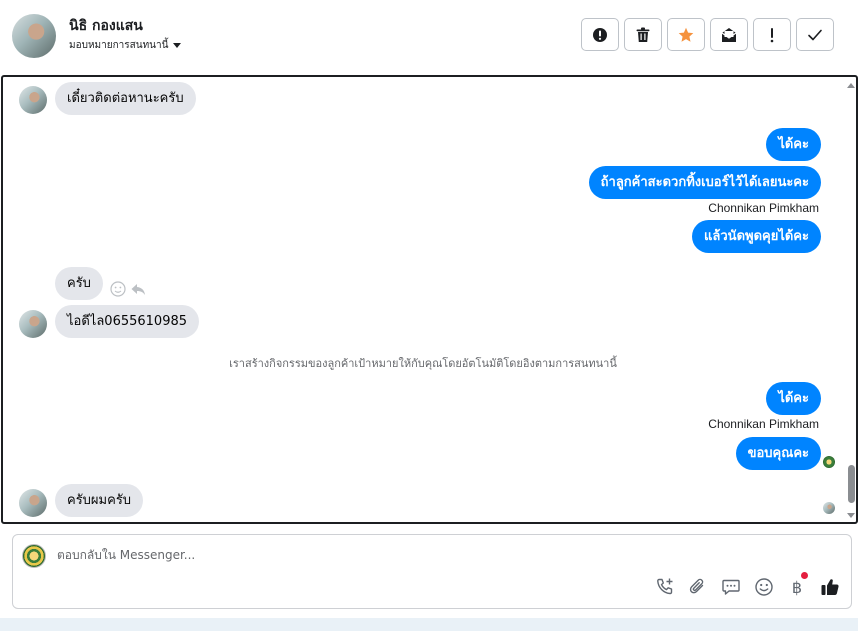 Image resolution: width=858 pixels, height=631 pixels. Describe the element at coordinates (127, 321) in the screenshot. I see `message-bubble-incoming: ไอดีไล0655610985` at that location.